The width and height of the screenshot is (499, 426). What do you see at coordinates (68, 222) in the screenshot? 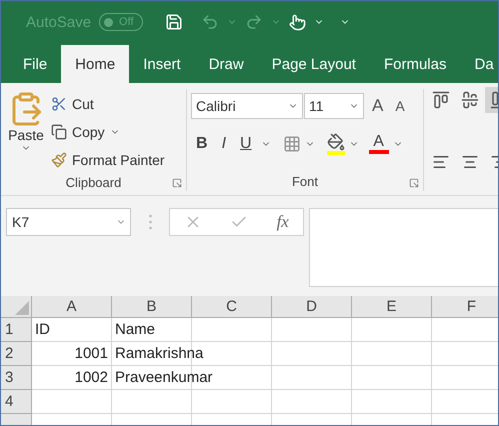
I see `name-box: K7` at bounding box center [68, 222].